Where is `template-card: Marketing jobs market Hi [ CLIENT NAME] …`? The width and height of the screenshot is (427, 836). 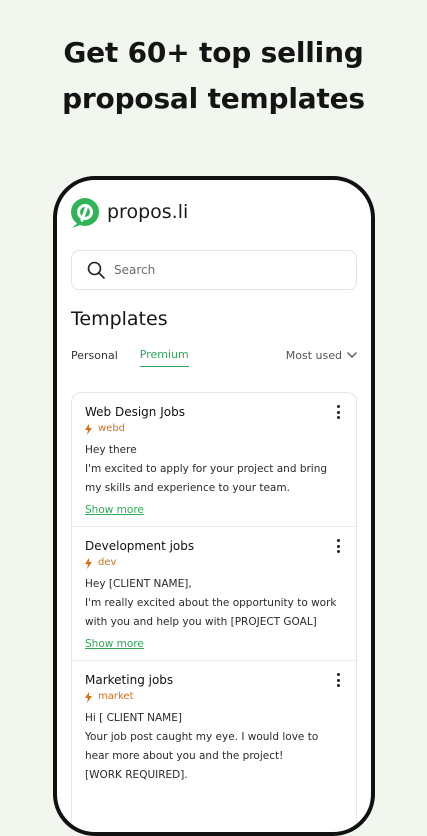
template-card: Marketing jobs market Hi [ CLIENT NAME] … is located at coordinates (214, 723).